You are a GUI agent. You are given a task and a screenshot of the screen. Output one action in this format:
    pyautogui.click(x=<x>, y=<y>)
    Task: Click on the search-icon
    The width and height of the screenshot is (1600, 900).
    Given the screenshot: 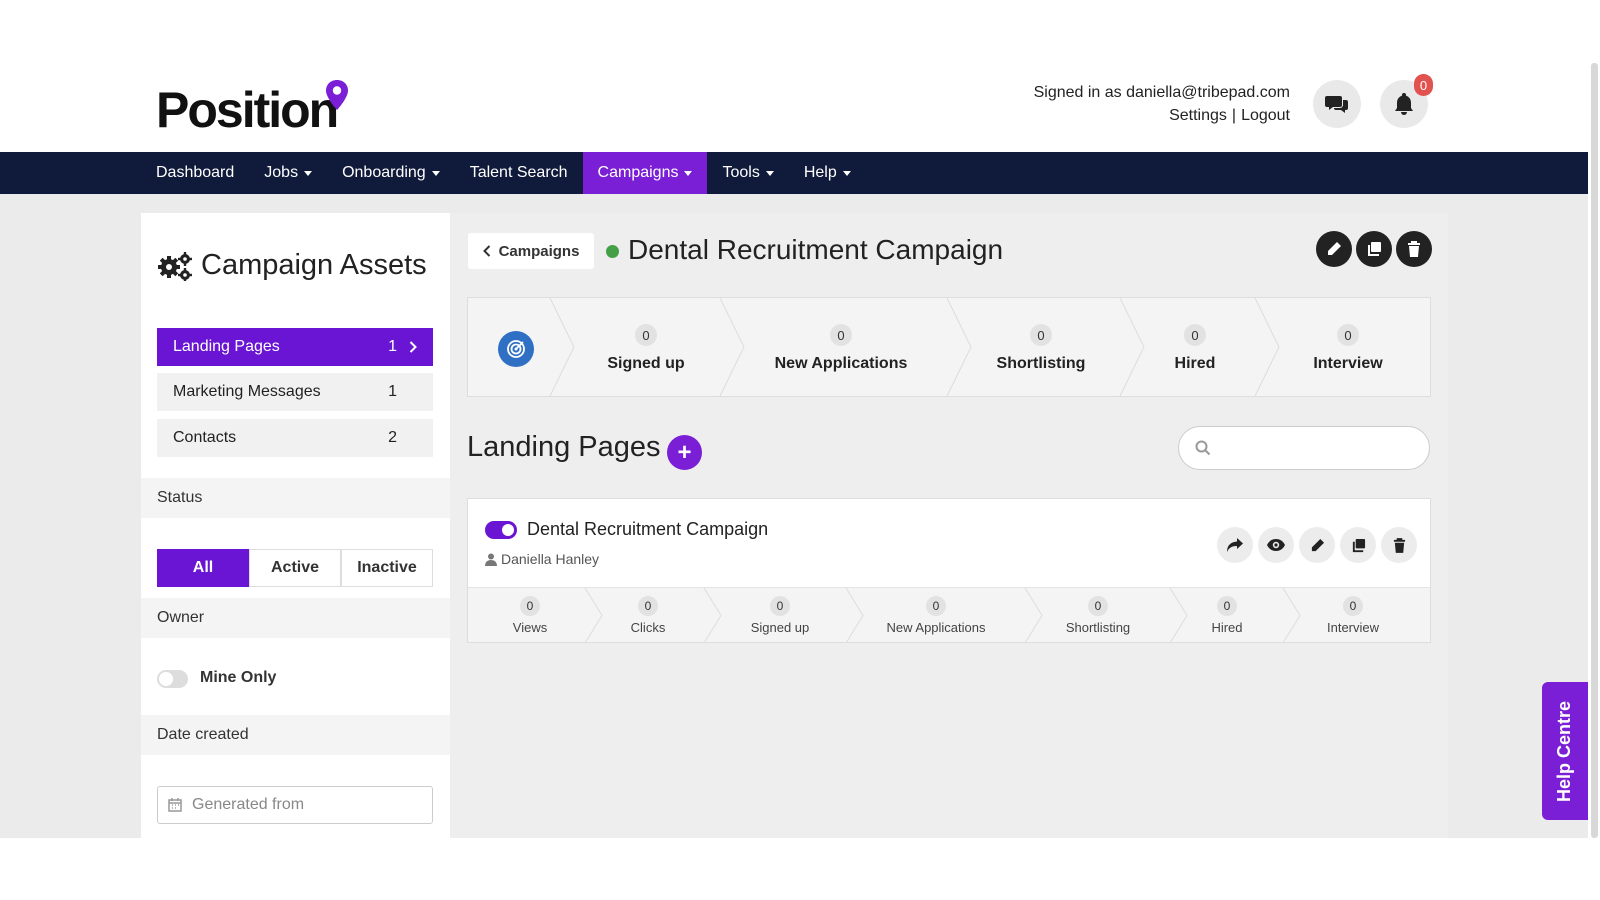 What is the action you would take?
    pyautogui.click(x=1203, y=448)
    